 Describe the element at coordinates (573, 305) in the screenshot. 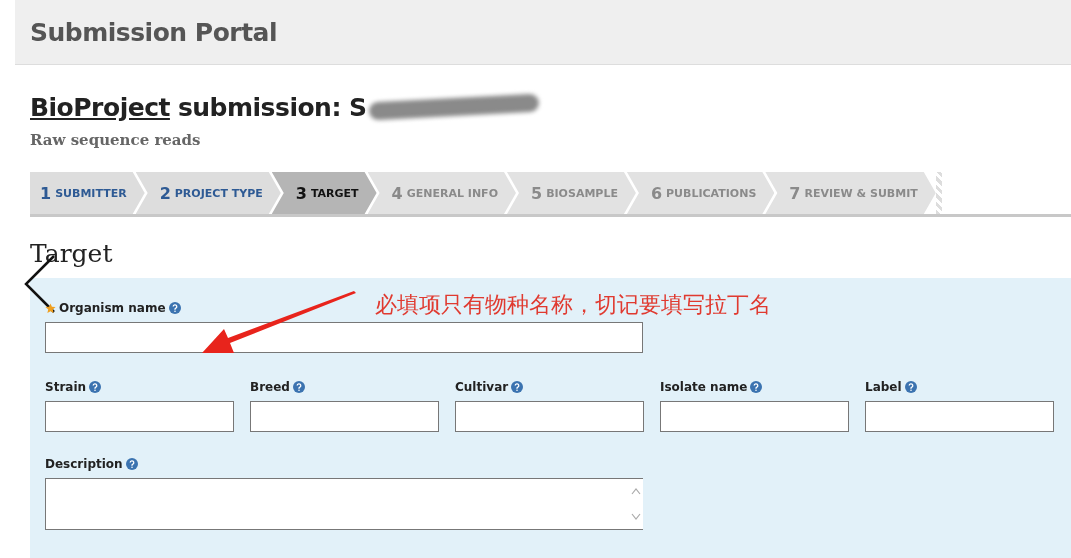

I see `annotation-text: 必填项只有物种名称，切记要填写拉丁名` at that location.